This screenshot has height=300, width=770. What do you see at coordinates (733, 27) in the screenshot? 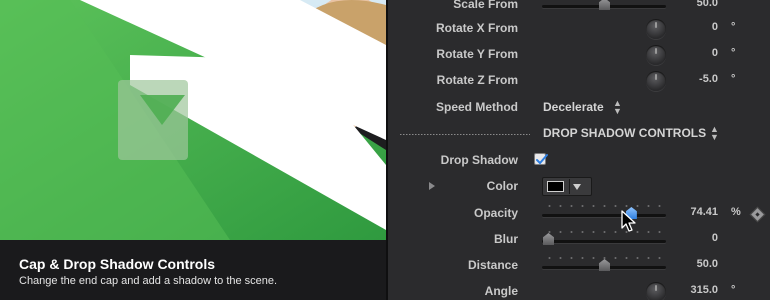
I see `rotate-x-unit: °` at bounding box center [733, 27].